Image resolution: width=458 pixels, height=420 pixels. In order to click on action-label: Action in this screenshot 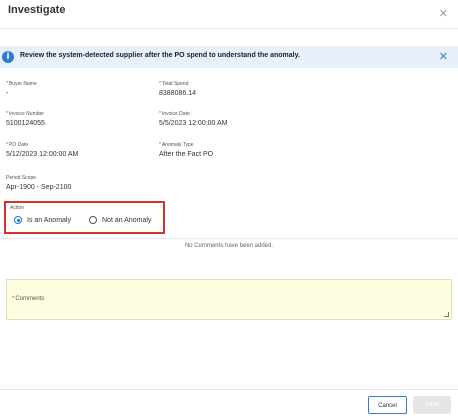, I will do `click(17, 208)`.